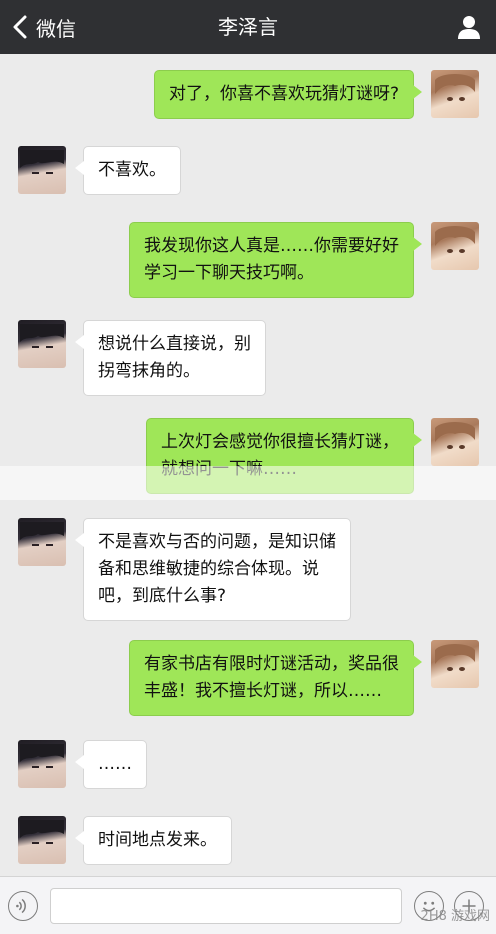 This screenshot has height=934, width=496. Describe the element at coordinates (213, 569) in the screenshot. I see `message-bubble-contact: 不是喜欢与否的问题，是知识储 备和思维敏捷的综合体现。说 吧，到底什么事?` at that location.